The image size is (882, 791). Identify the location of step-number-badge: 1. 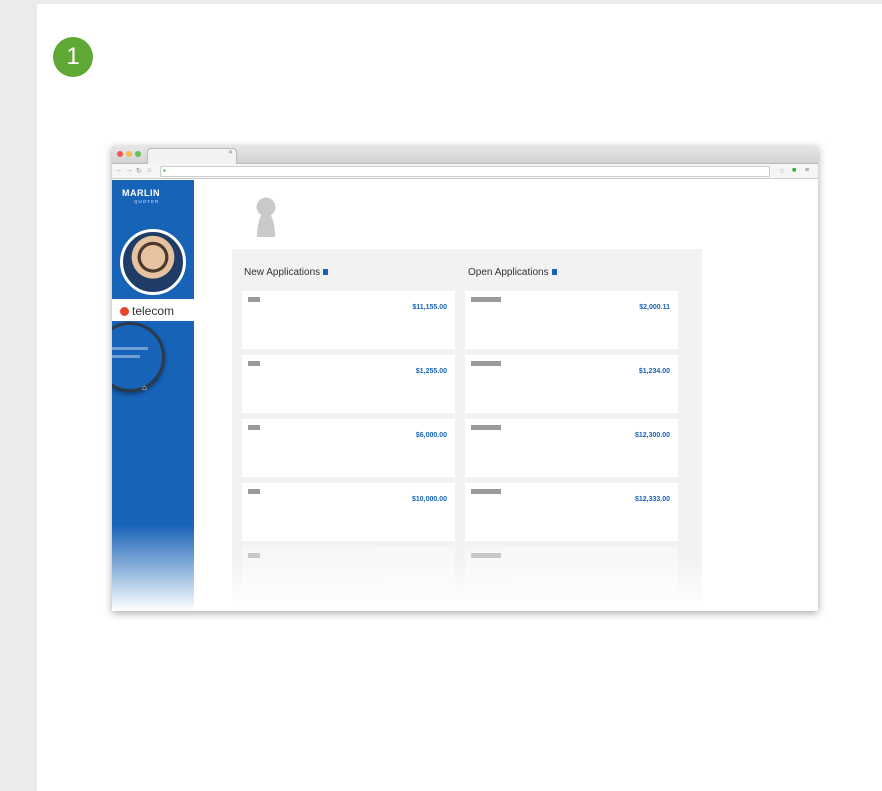
(73, 57).